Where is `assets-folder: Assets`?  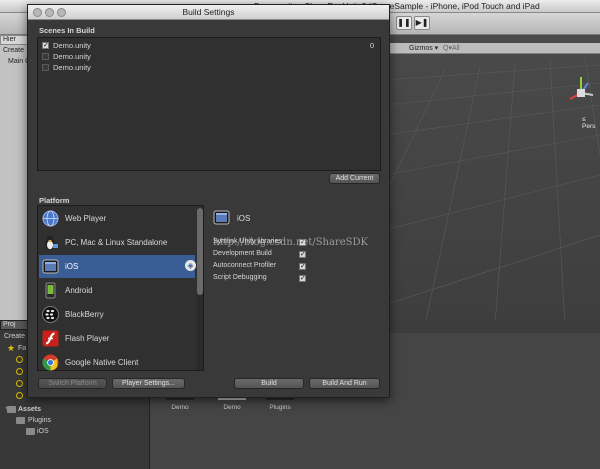 assets-folder: Assets is located at coordinates (29, 409).